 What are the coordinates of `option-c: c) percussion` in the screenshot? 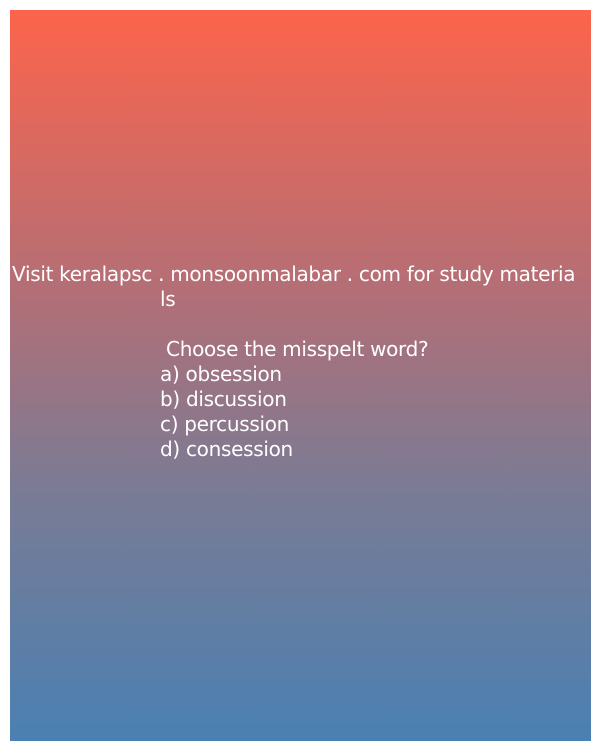 It's located at (225, 424).